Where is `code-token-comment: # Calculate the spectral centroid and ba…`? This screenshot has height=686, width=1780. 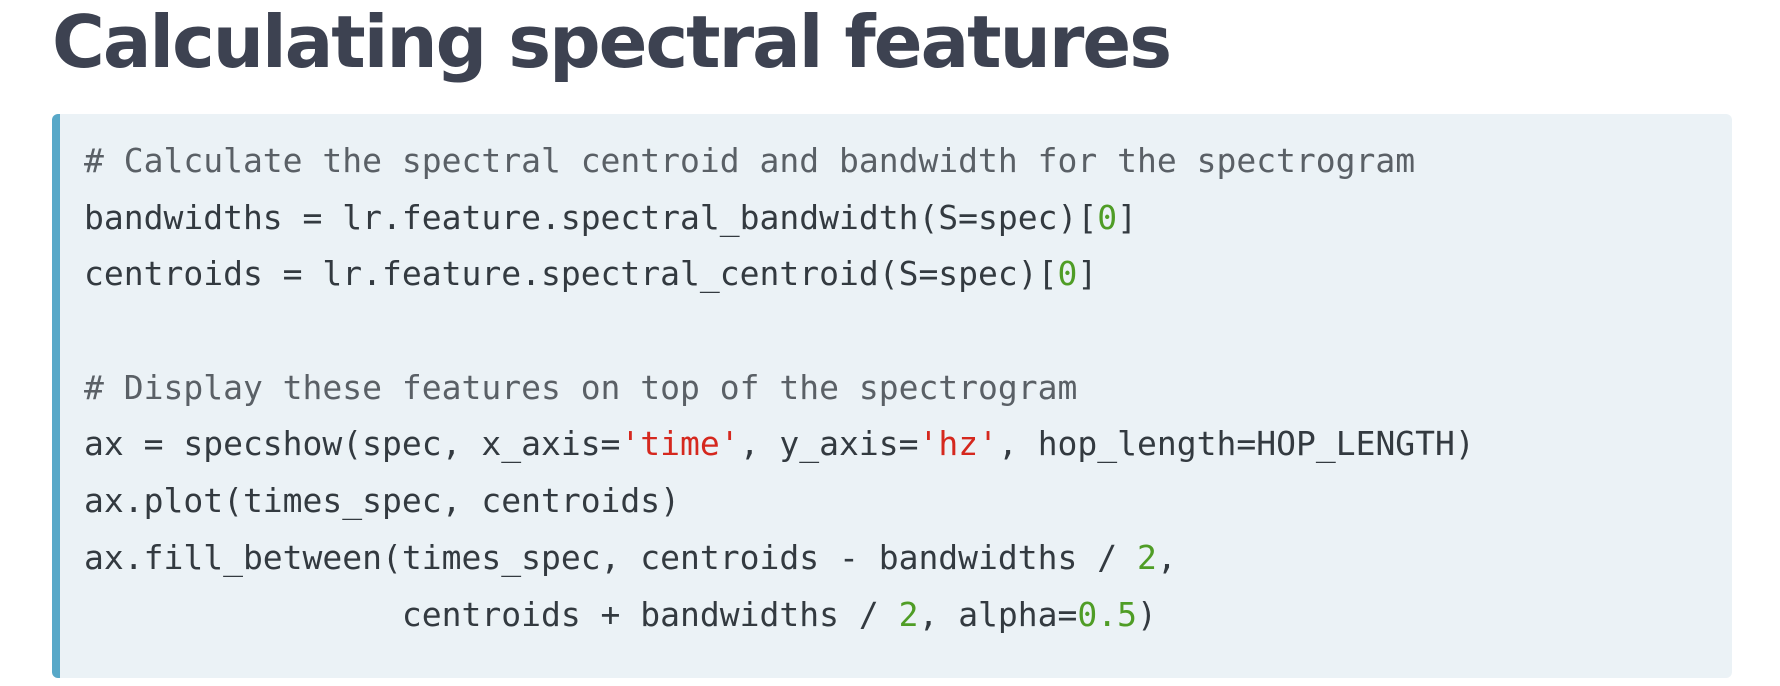 code-token-comment: # Calculate the spectral centroid and ba… is located at coordinates (750, 160).